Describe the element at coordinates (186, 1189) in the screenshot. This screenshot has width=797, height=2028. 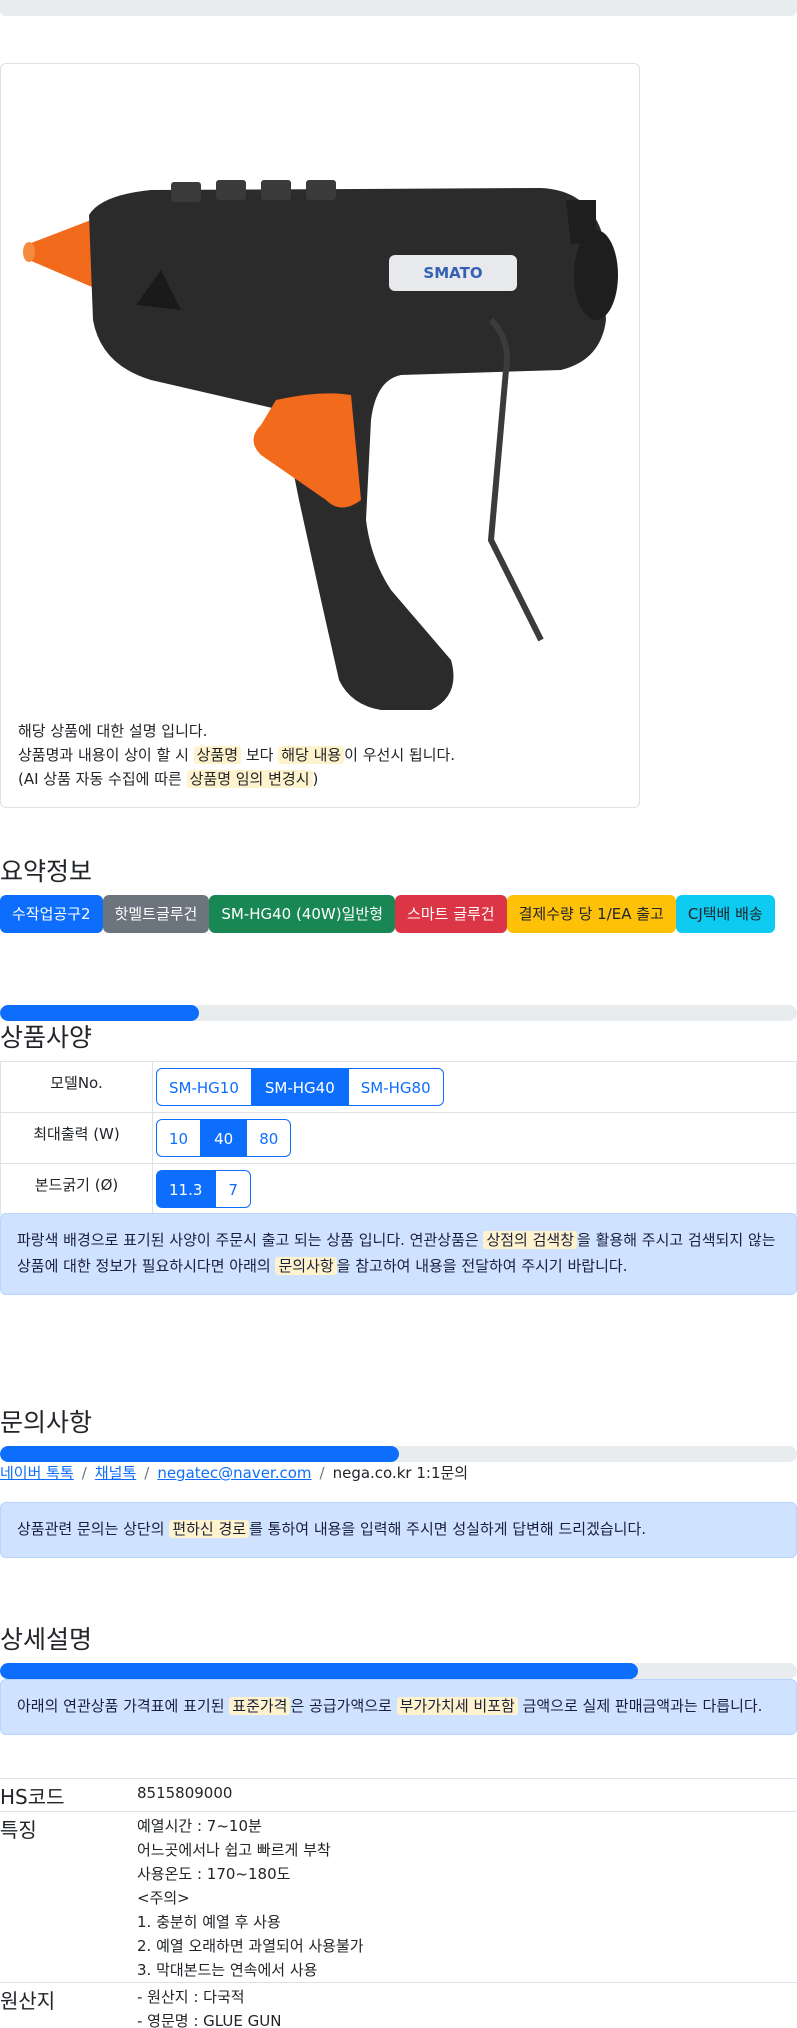
I see `option-11-3: 11.3` at that location.